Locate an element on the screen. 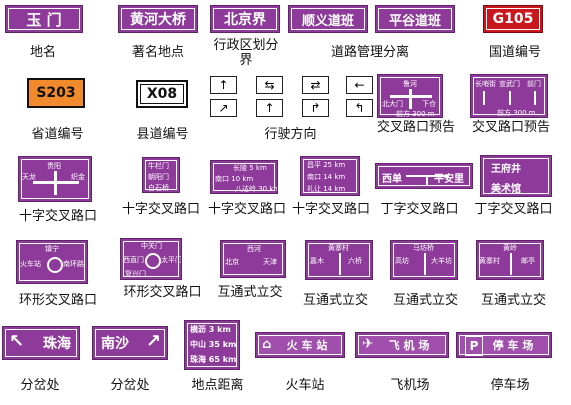 This screenshot has height=405, width=571. caption-crossroad-4: 十字交叉路口 is located at coordinates (330, 209).